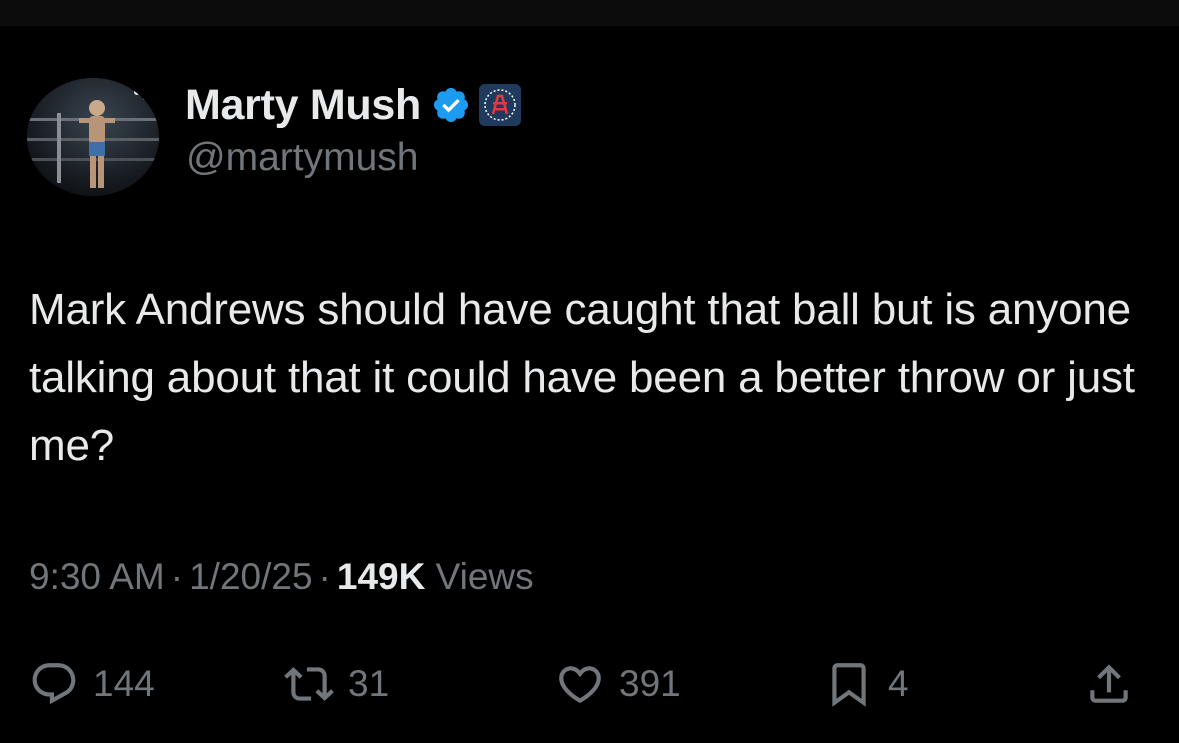 The width and height of the screenshot is (1179, 743). What do you see at coordinates (898, 683) in the screenshot?
I see `bookmark-count: 4` at bounding box center [898, 683].